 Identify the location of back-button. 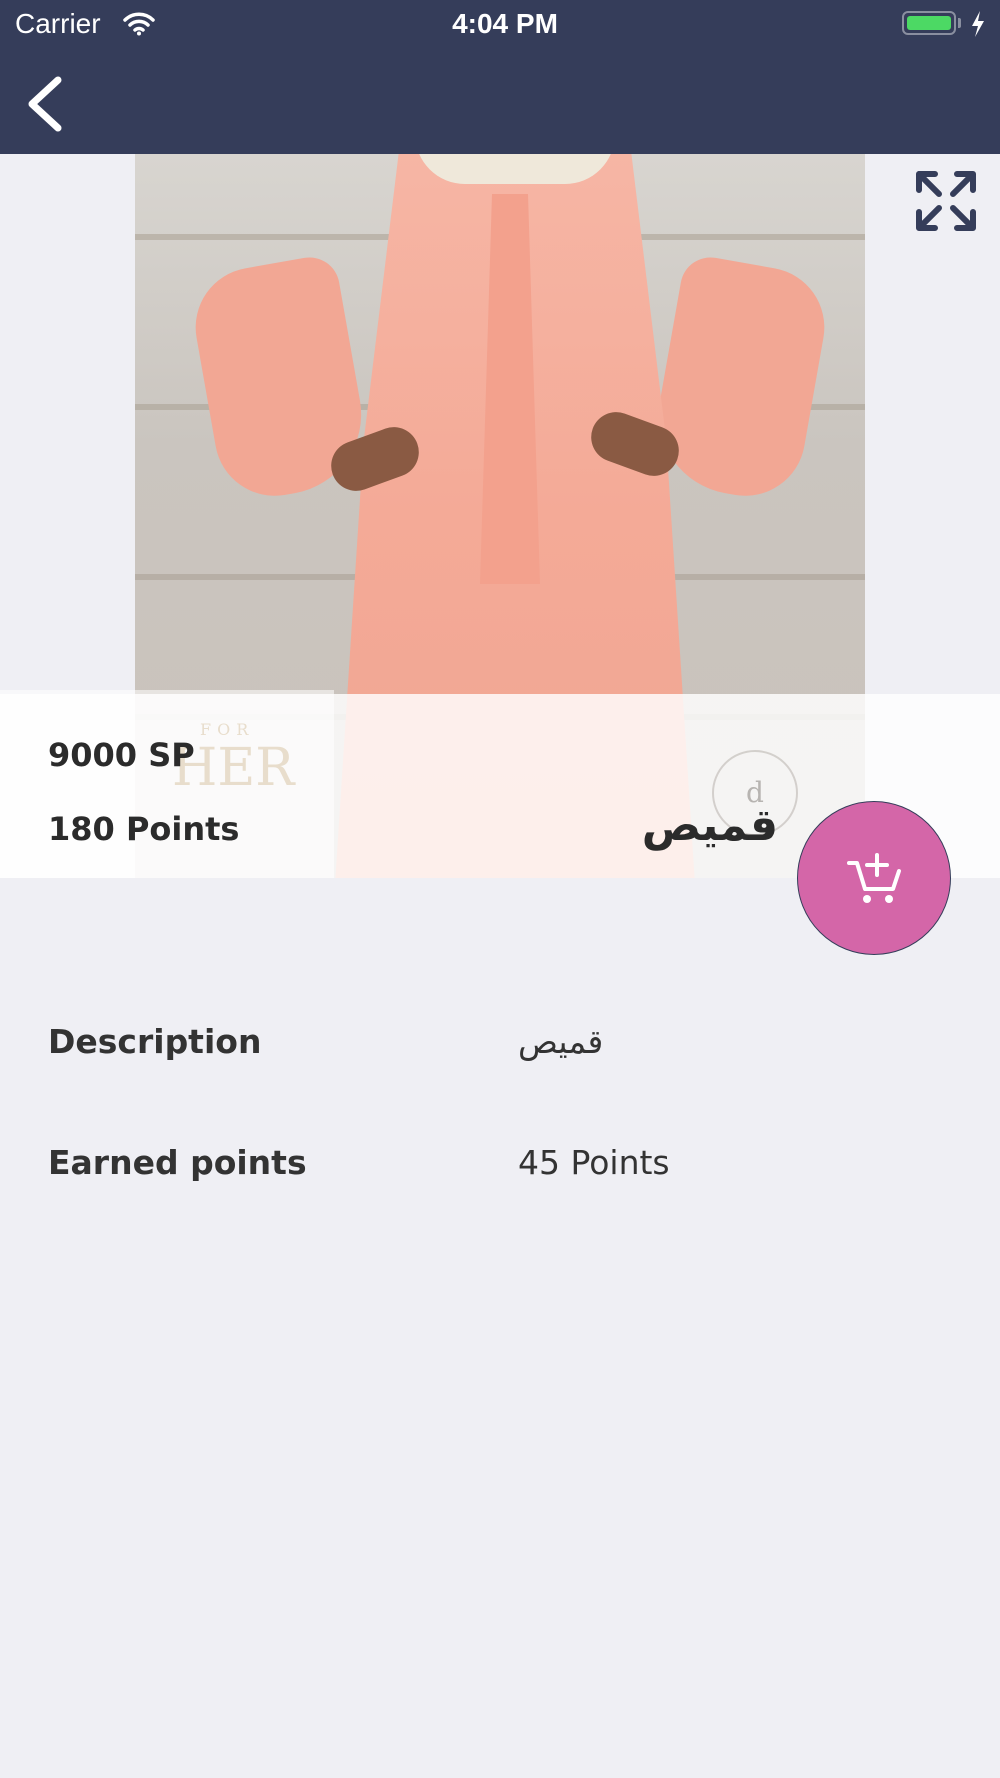
(48, 103).